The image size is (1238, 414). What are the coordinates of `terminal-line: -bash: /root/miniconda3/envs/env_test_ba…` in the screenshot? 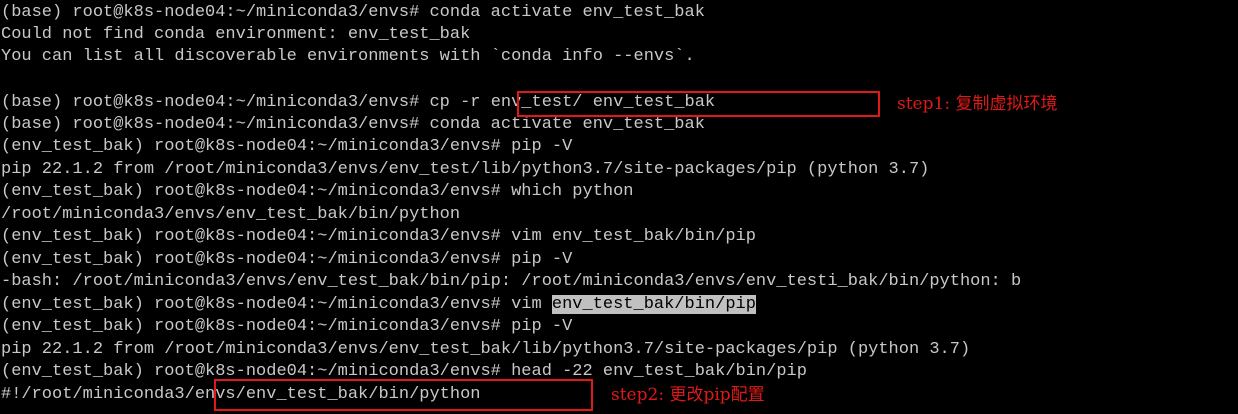 It's located at (511, 281).